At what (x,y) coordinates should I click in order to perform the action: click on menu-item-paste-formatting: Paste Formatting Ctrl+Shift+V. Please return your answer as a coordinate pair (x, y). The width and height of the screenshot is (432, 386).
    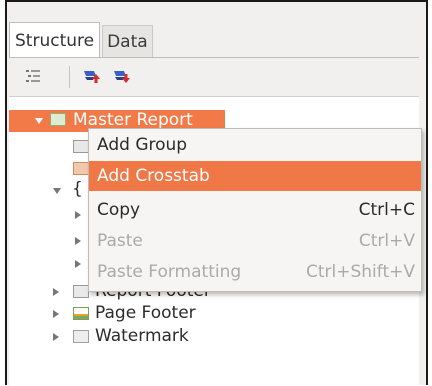
    Looking at the image, I should click on (255, 272).